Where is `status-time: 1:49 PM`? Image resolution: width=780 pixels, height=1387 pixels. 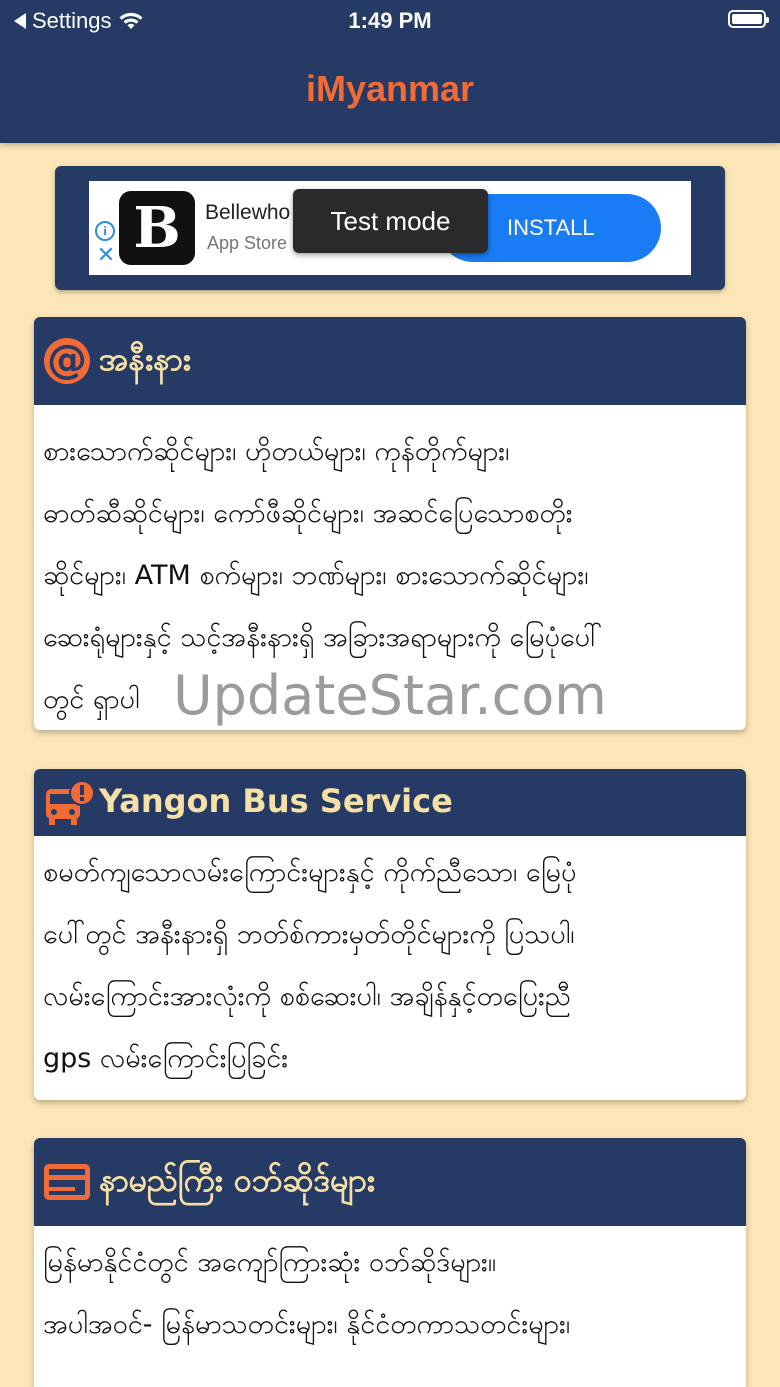
status-time: 1:49 PM is located at coordinates (390, 20).